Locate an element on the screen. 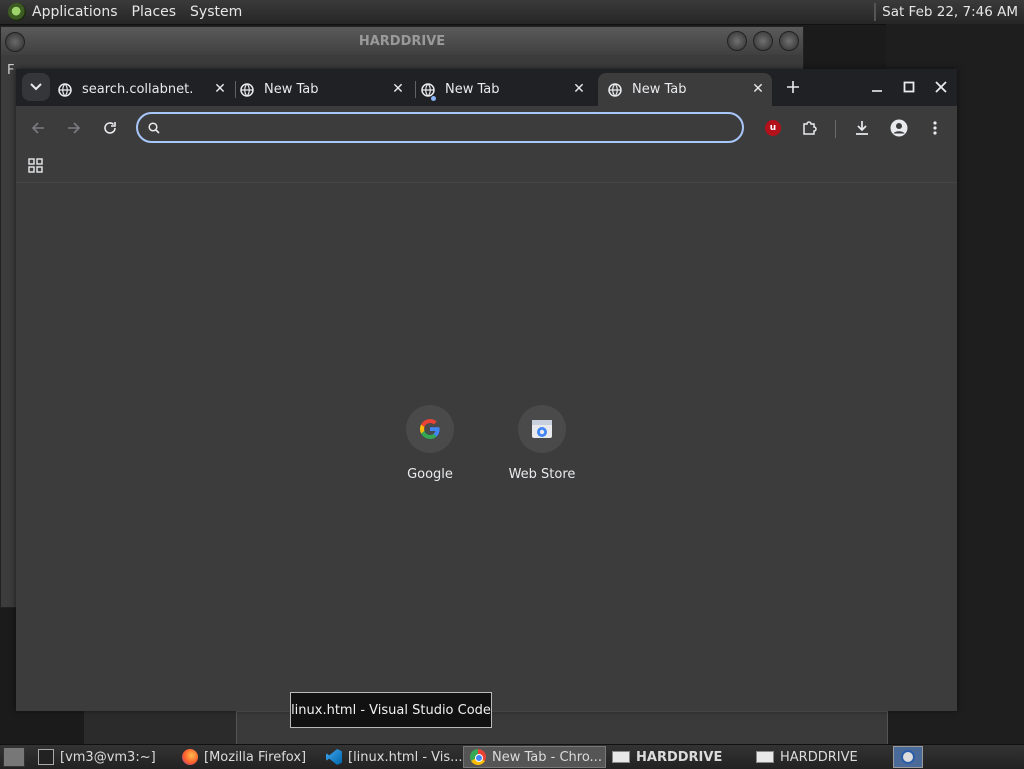 The height and width of the screenshot is (769, 1024). apps-button is located at coordinates (35, 167).